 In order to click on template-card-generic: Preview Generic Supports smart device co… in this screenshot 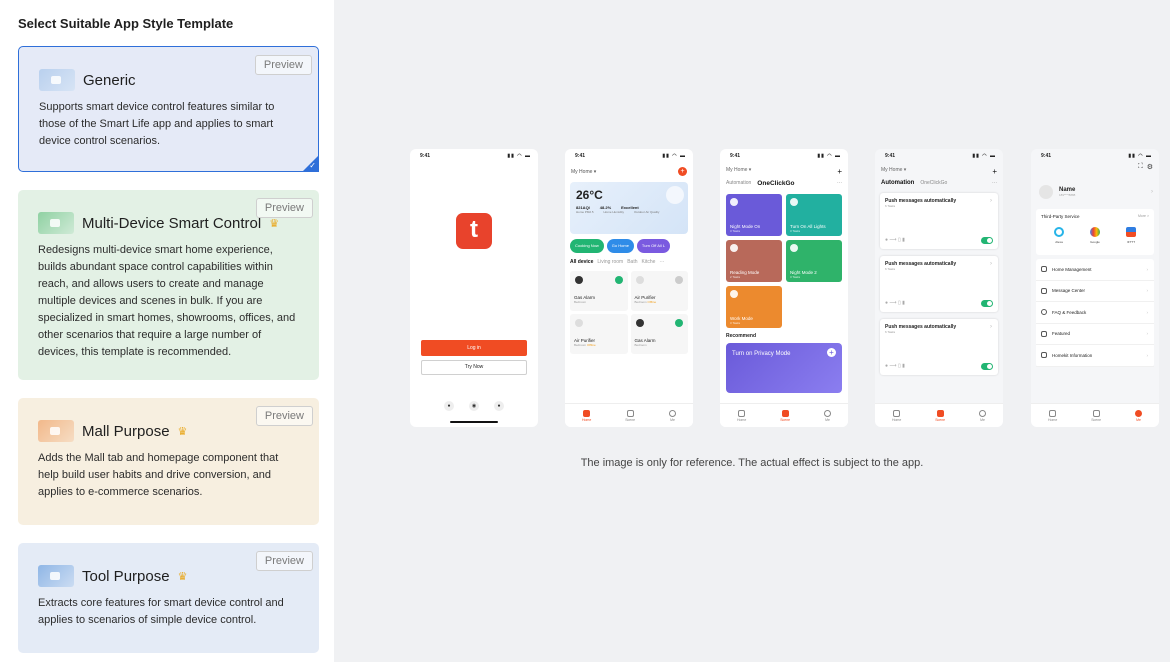, I will do `click(168, 109)`.